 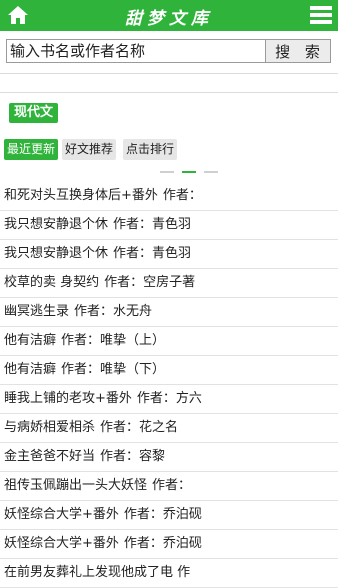 What do you see at coordinates (150, 149) in the screenshot?
I see `tab-click-ranking: 点击排行` at bounding box center [150, 149].